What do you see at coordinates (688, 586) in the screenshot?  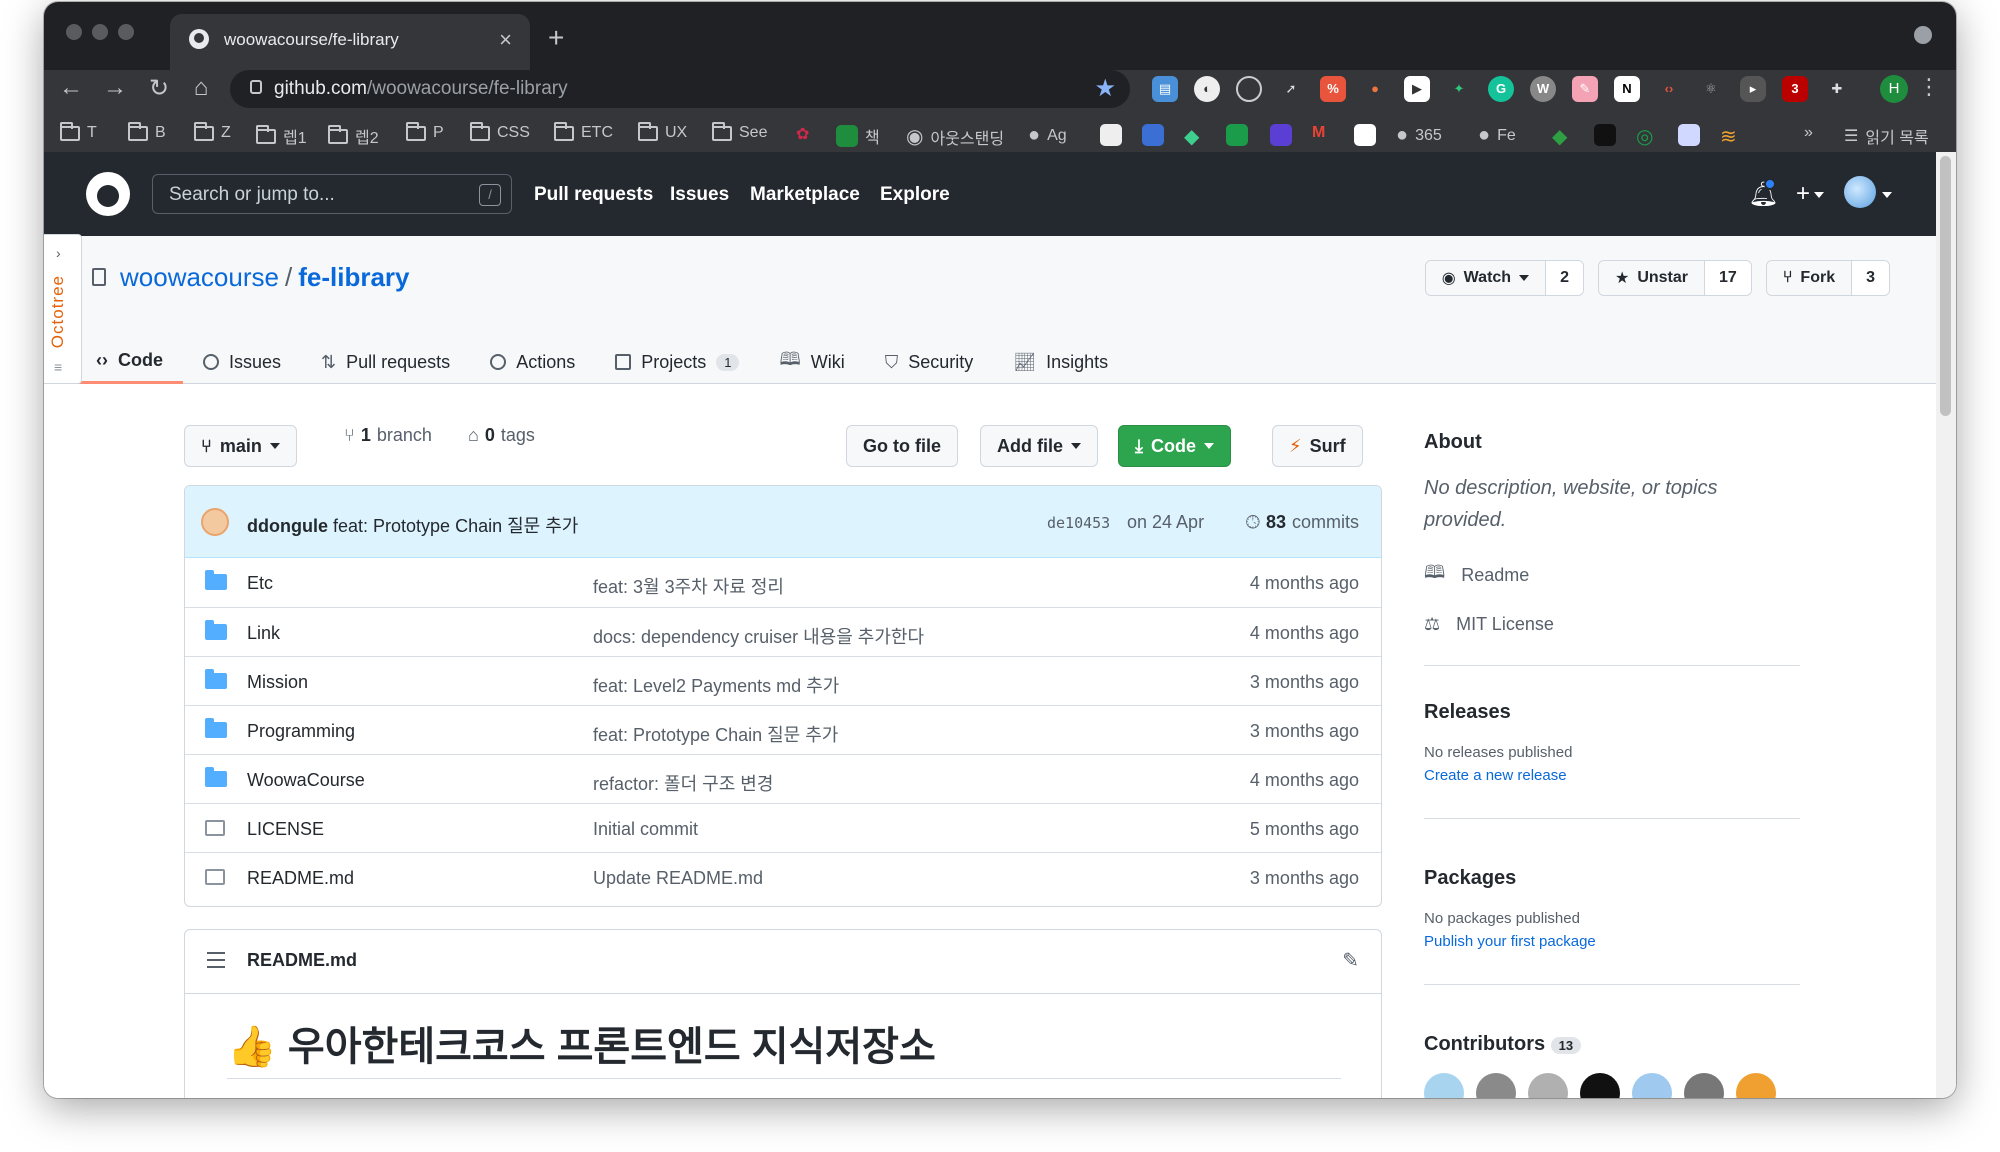 I see `file-commit-message: feat: 3월 3주차 자료 정리` at bounding box center [688, 586].